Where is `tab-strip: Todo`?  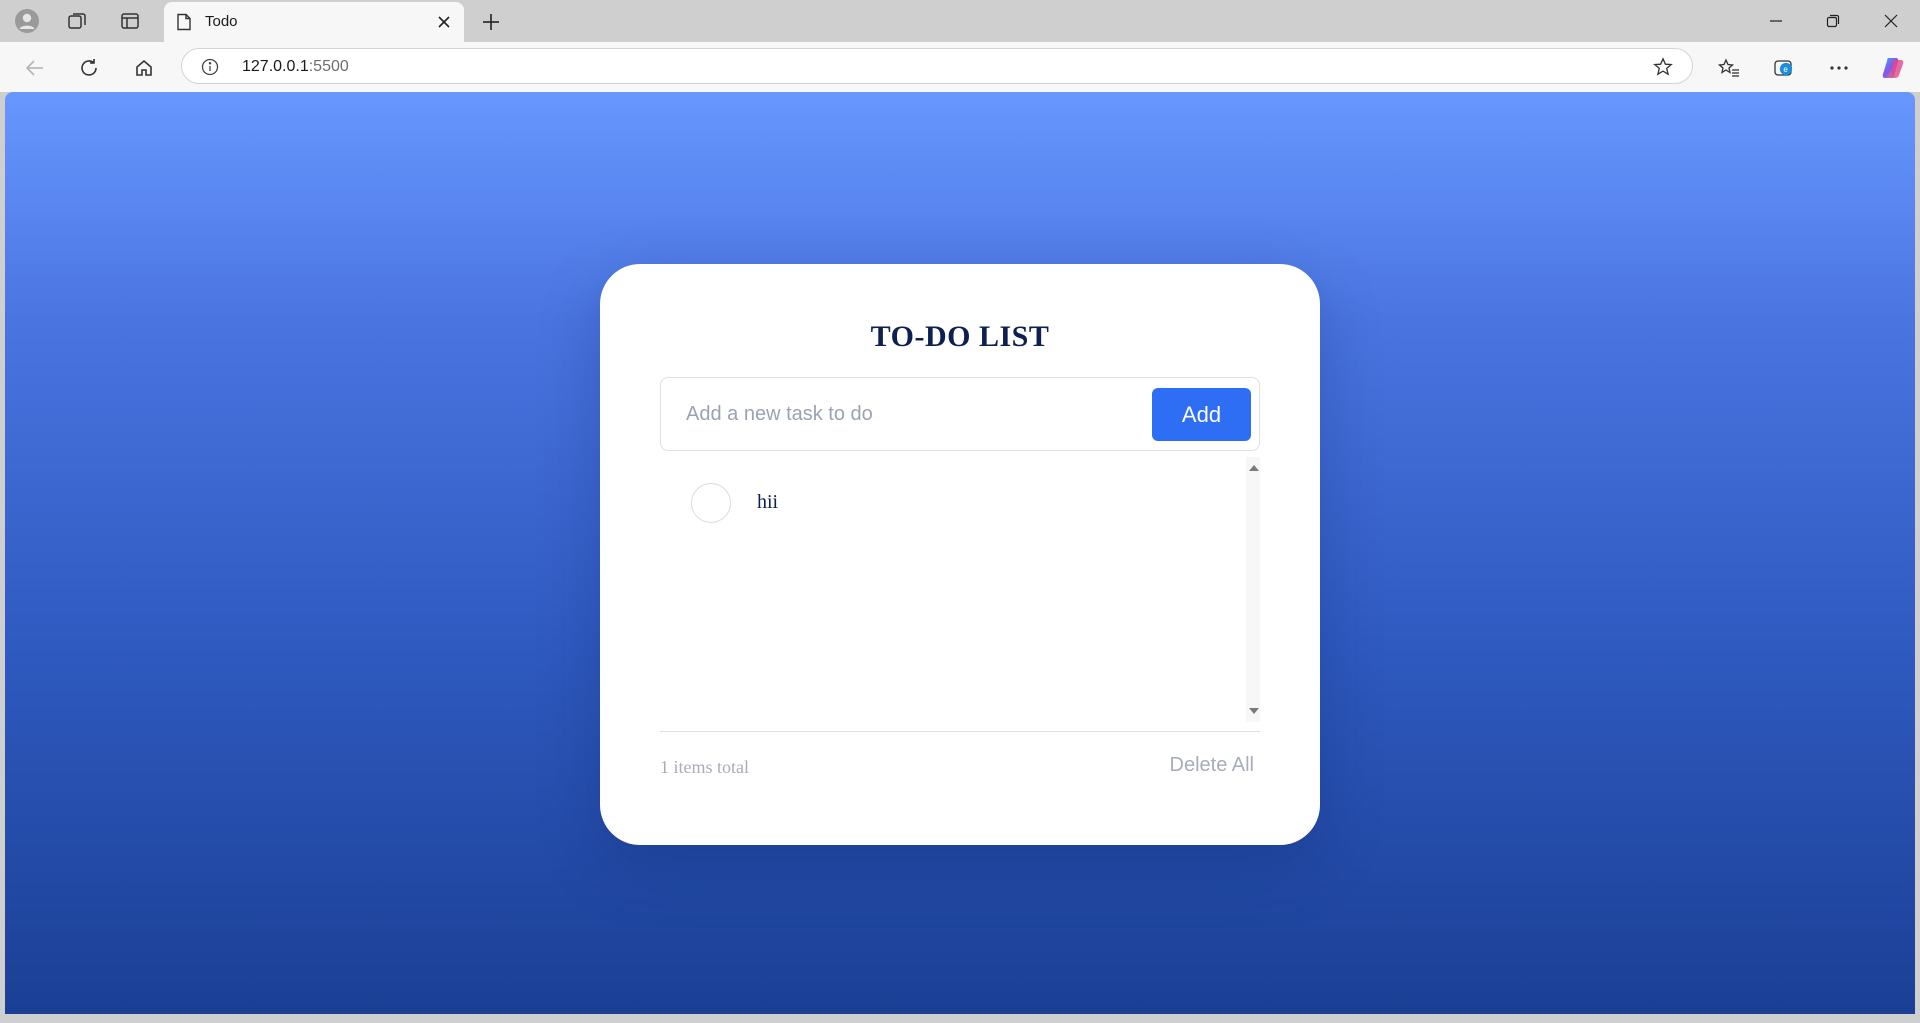
tab-strip: Todo is located at coordinates (960, 21).